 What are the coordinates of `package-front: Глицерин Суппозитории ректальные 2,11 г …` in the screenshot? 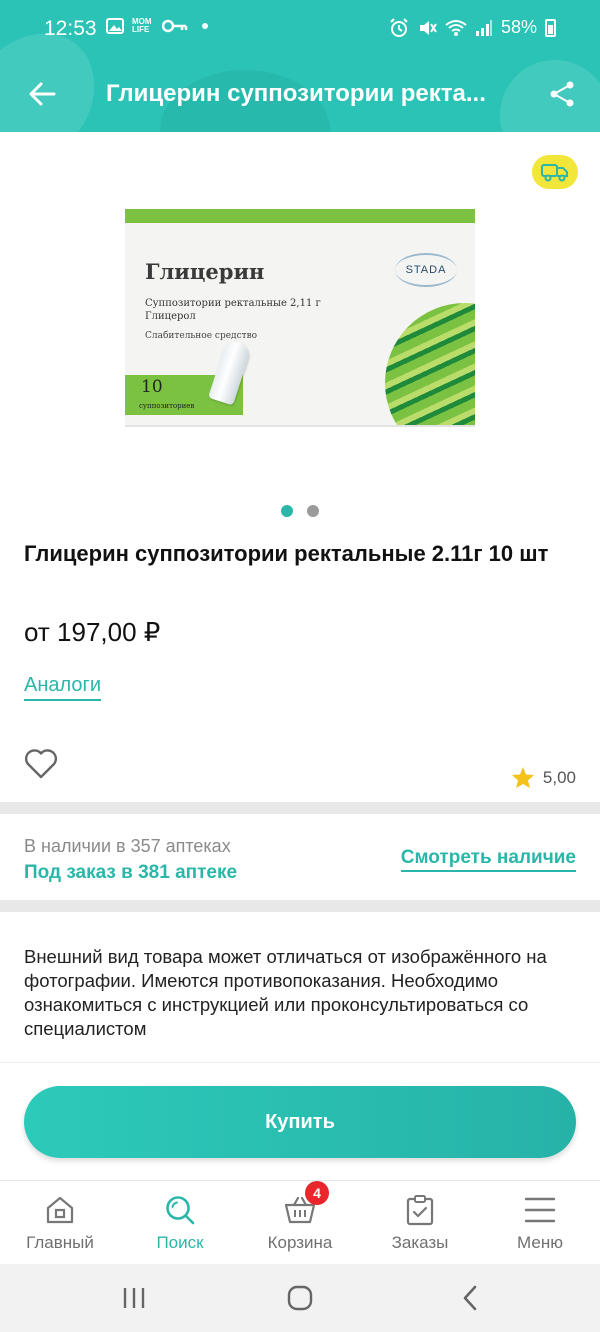 It's located at (300, 325).